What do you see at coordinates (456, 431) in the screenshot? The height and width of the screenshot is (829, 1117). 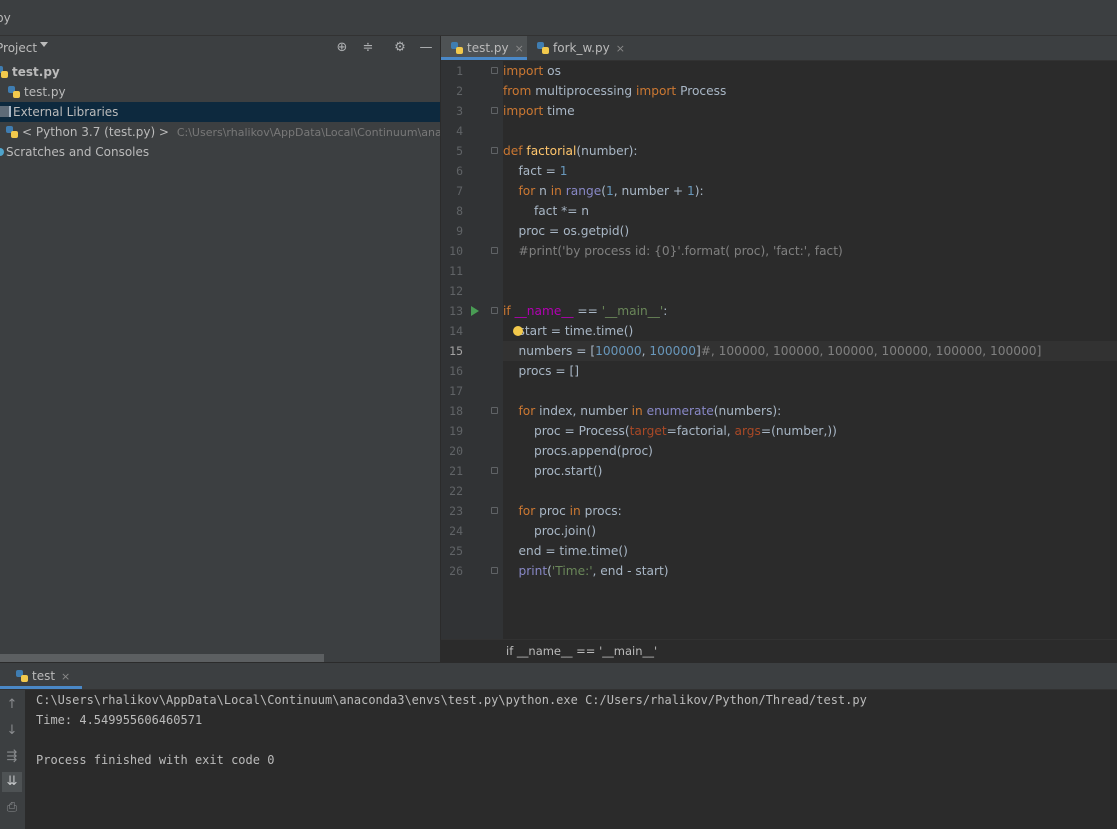 I see `line-number: 19` at bounding box center [456, 431].